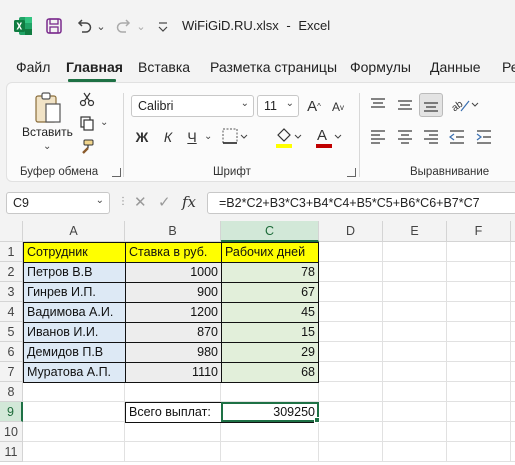 The width and height of the screenshot is (515, 465). What do you see at coordinates (33, 67) in the screenshot?
I see `tab-file: Файл` at bounding box center [33, 67].